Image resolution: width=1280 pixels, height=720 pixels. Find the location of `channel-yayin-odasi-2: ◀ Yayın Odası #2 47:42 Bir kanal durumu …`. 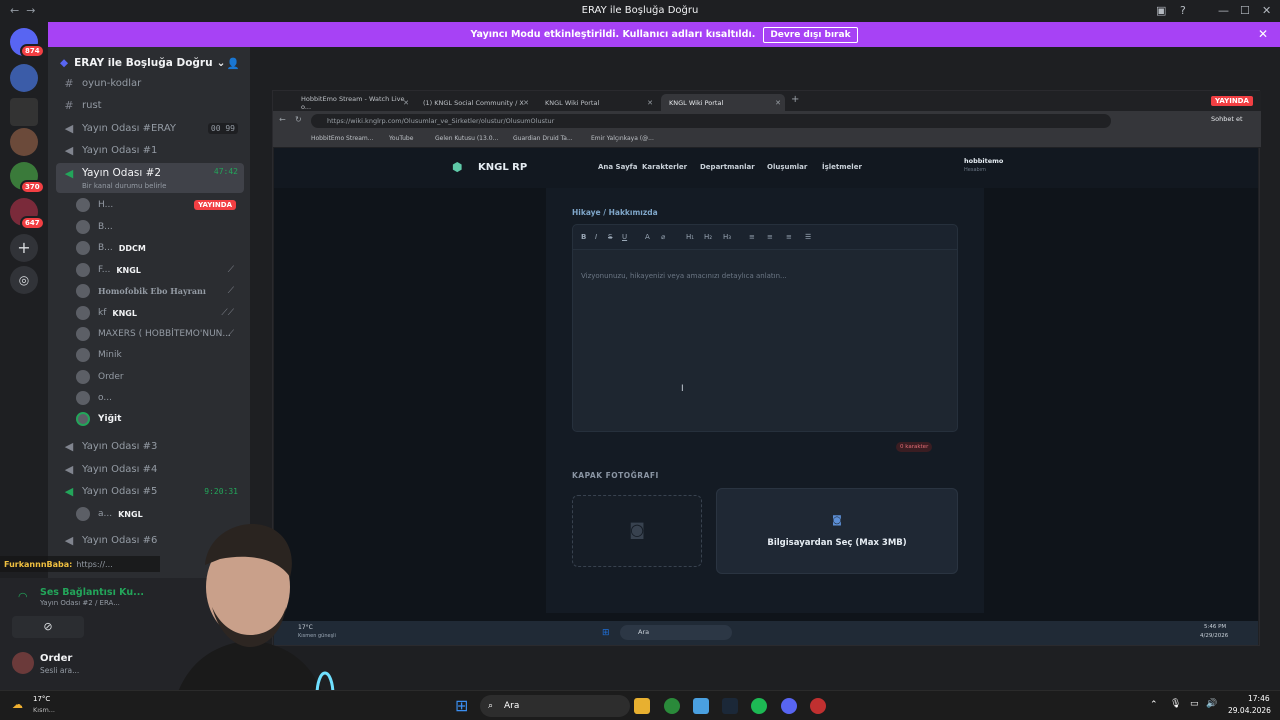

channel-yayin-odasi-2: ◀ Yayın Odası #2 47:42 Bir kanal durumu … is located at coordinates (150, 178).